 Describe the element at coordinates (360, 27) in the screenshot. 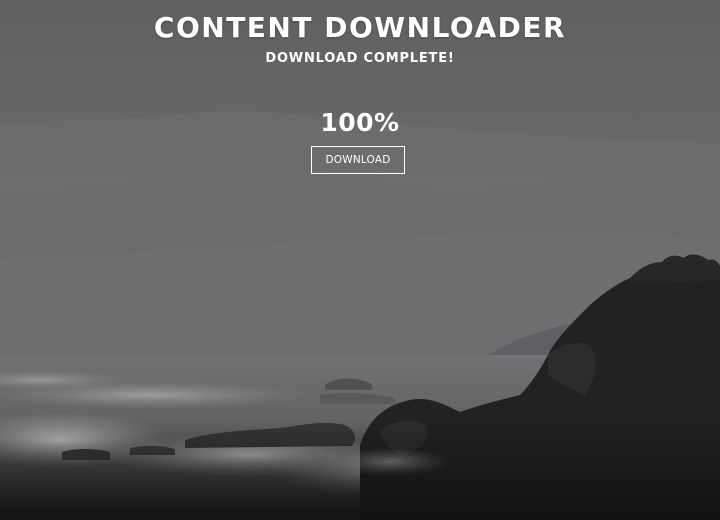

I see `app-title: CONTENT DOWNLOADER` at that location.